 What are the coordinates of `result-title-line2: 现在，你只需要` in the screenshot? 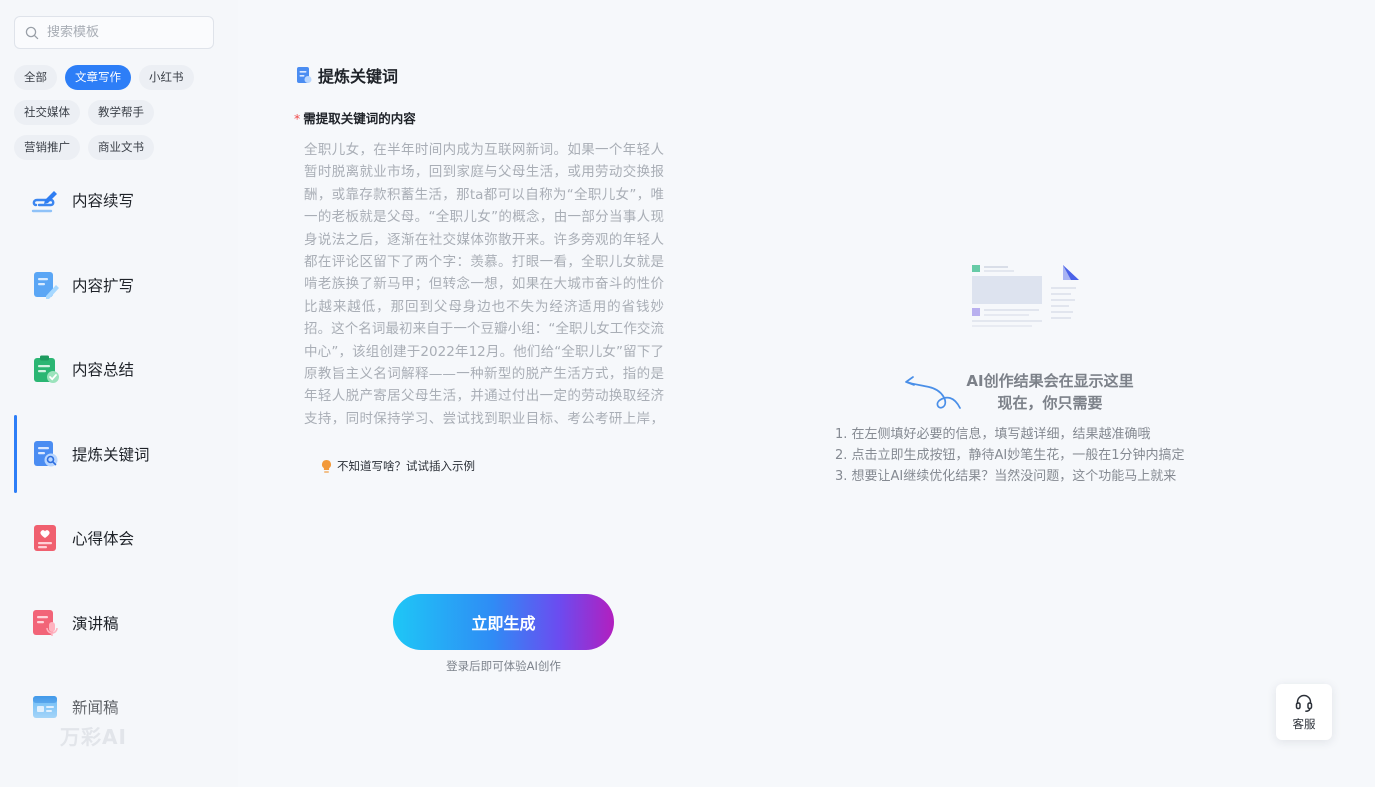 It's located at (1050, 403).